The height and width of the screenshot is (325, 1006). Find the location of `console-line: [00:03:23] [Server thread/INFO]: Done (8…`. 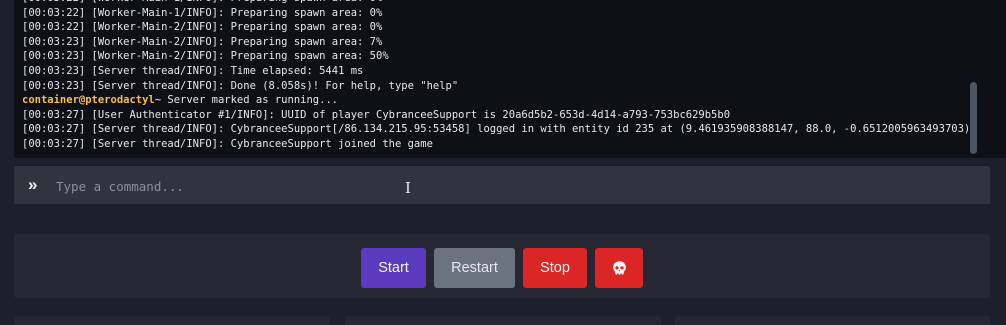

console-line: [00:03:23] [Server thread/INFO]: Done (8… is located at coordinates (499, 86).